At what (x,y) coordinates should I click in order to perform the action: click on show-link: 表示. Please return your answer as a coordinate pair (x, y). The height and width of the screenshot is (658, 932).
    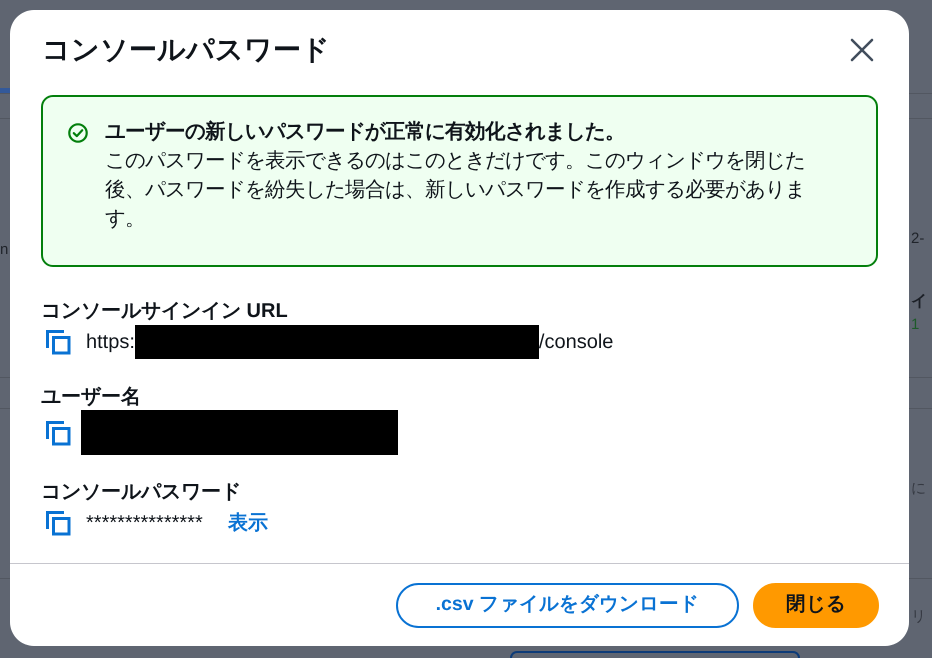
    Looking at the image, I should click on (248, 523).